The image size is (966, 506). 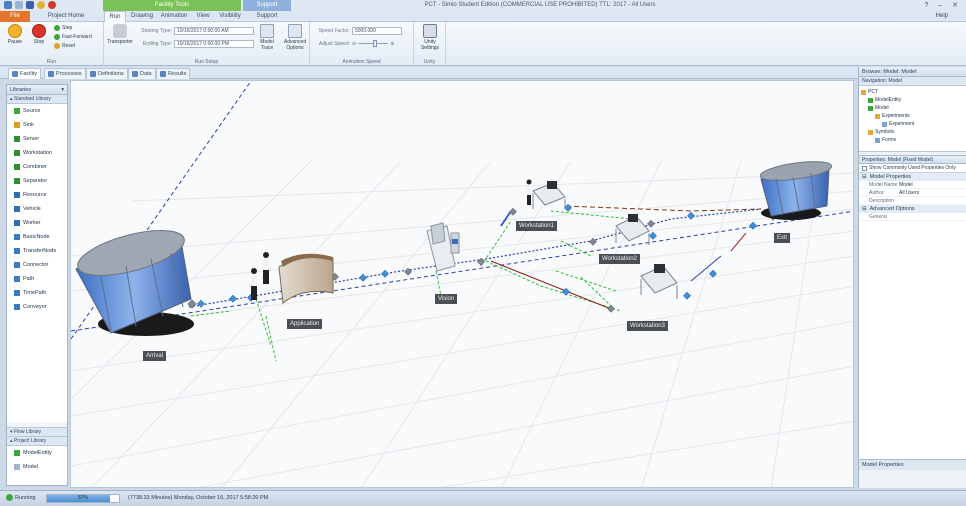 What do you see at coordinates (37, 453) in the screenshot?
I see `project-item-modelentity: ModelEntity` at bounding box center [37, 453].